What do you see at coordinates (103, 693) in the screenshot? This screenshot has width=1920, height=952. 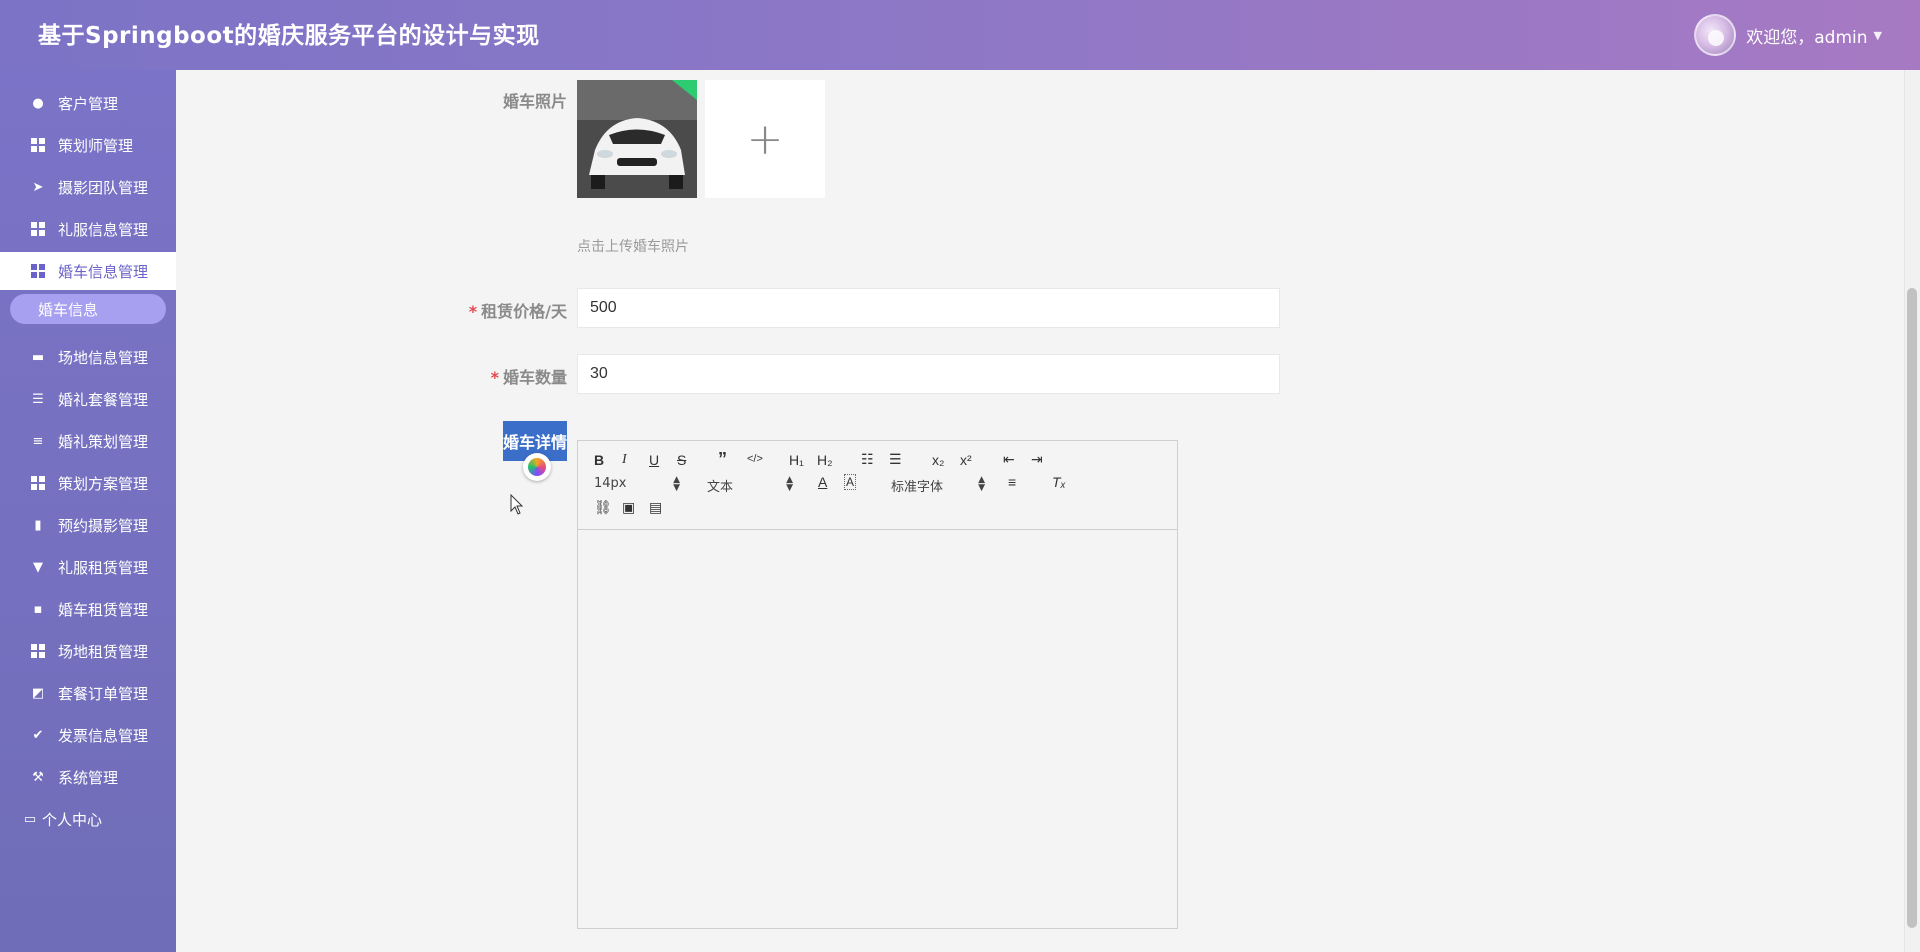 I see `sidebar-item-label: 套餐订单管理` at bounding box center [103, 693].